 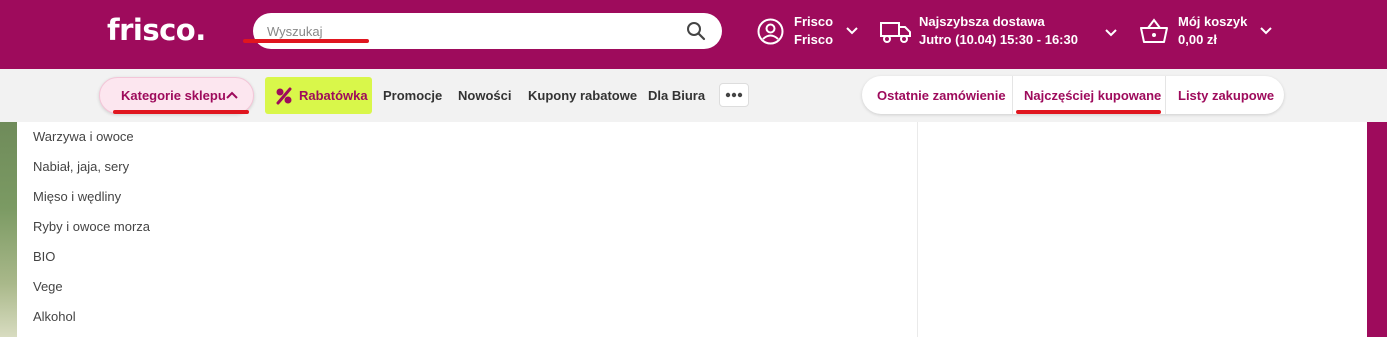 I want to click on delivery-title: Najszybsza dostawa, so click(x=982, y=21).